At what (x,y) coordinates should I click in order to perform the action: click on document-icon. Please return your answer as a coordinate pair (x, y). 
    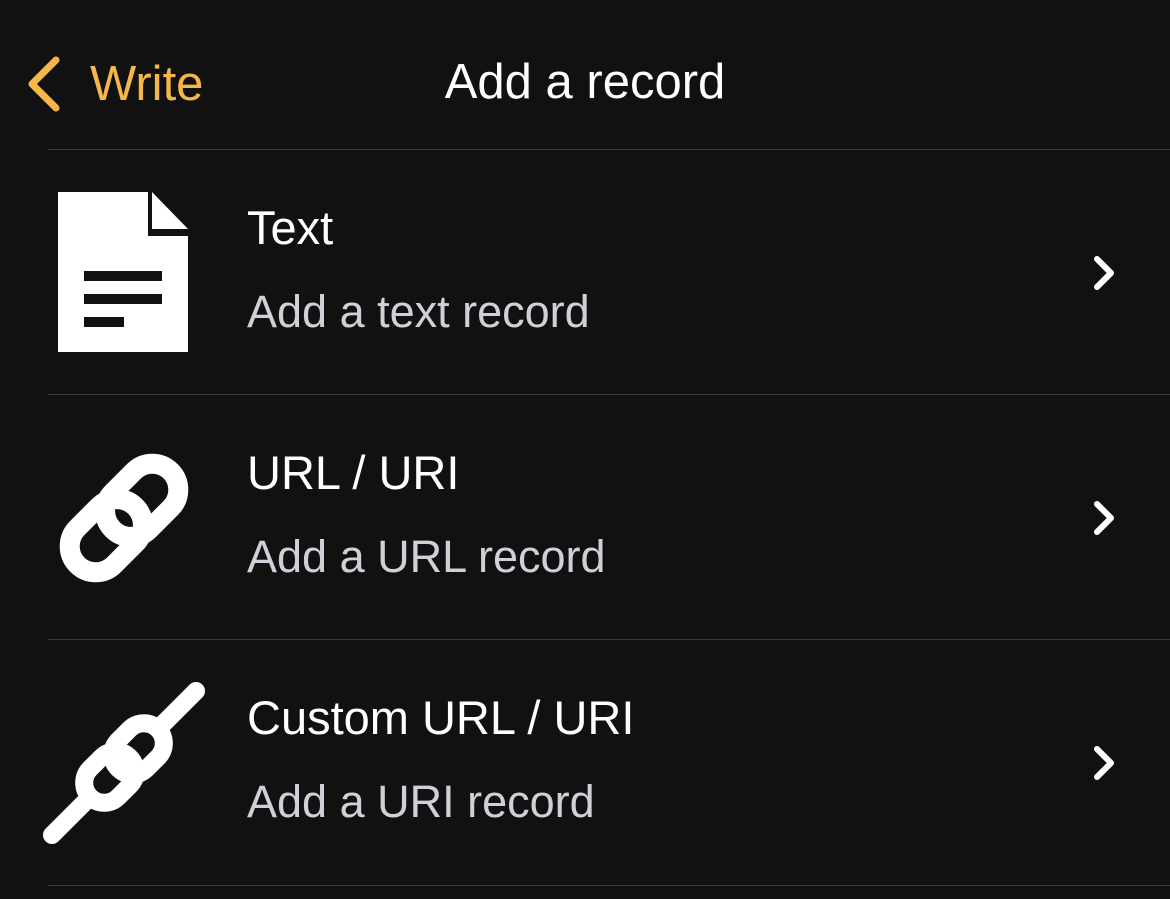
    Looking at the image, I should click on (124, 273).